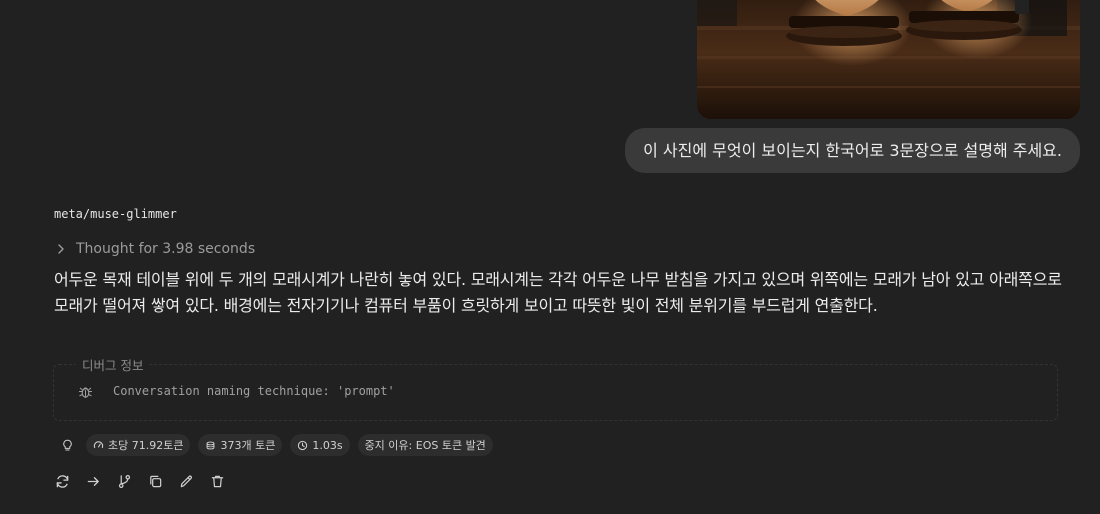 The width and height of the screenshot is (1100, 514). What do you see at coordinates (61, 249) in the screenshot?
I see `chevron-right-icon` at bounding box center [61, 249].